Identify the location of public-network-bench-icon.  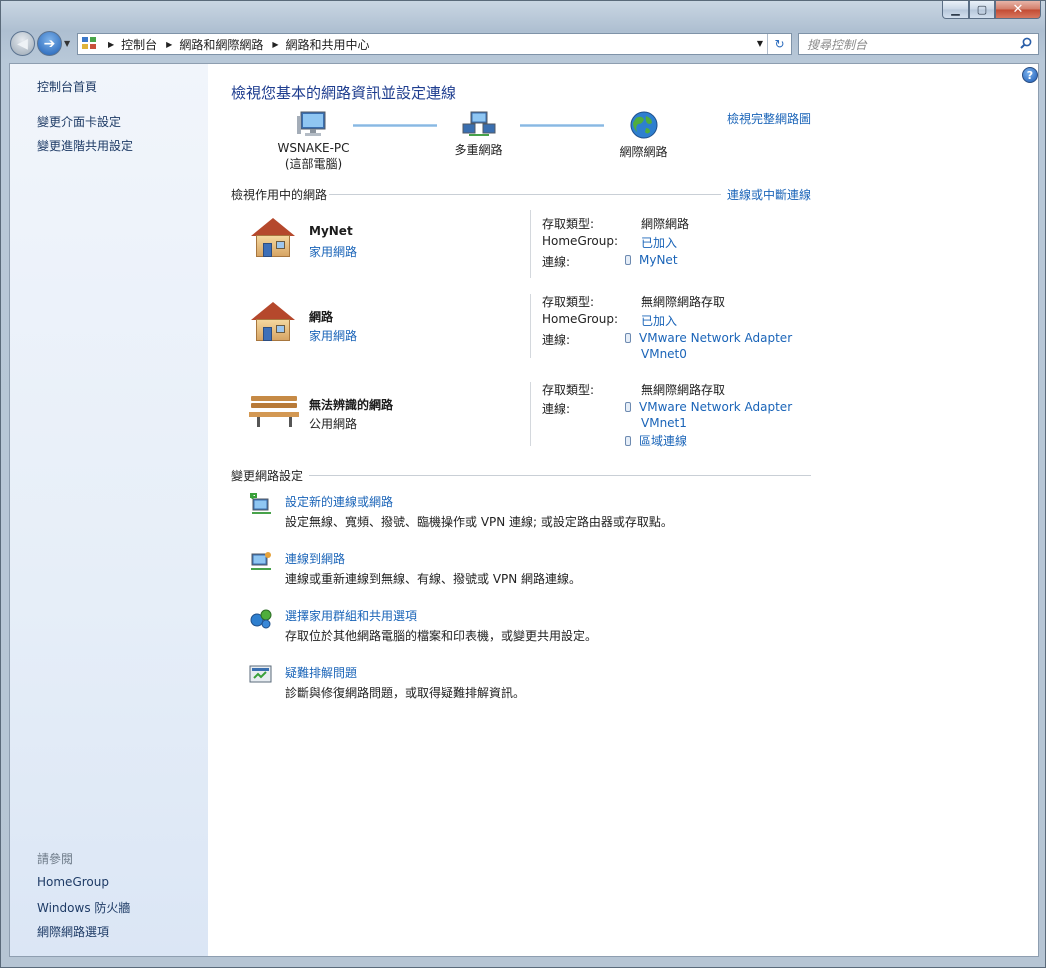
(274, 408).